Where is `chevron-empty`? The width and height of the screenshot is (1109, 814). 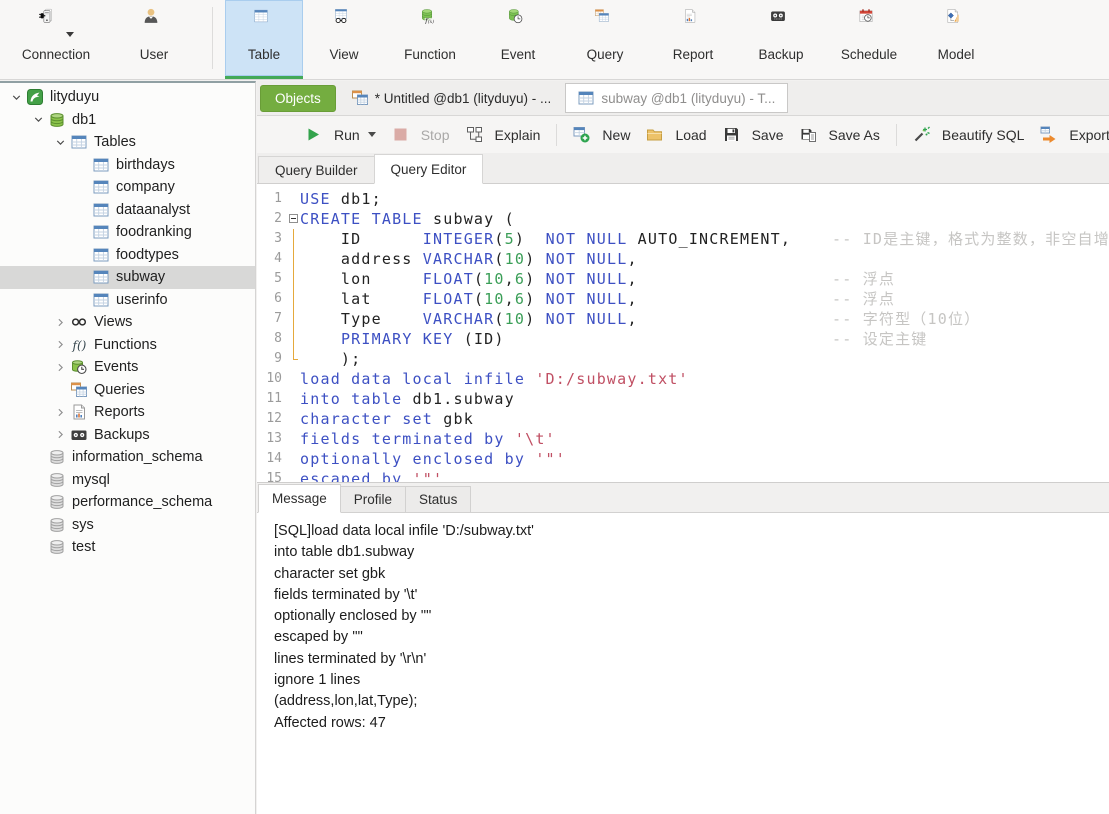
chevron-empty is located at coordinates (82, 300).